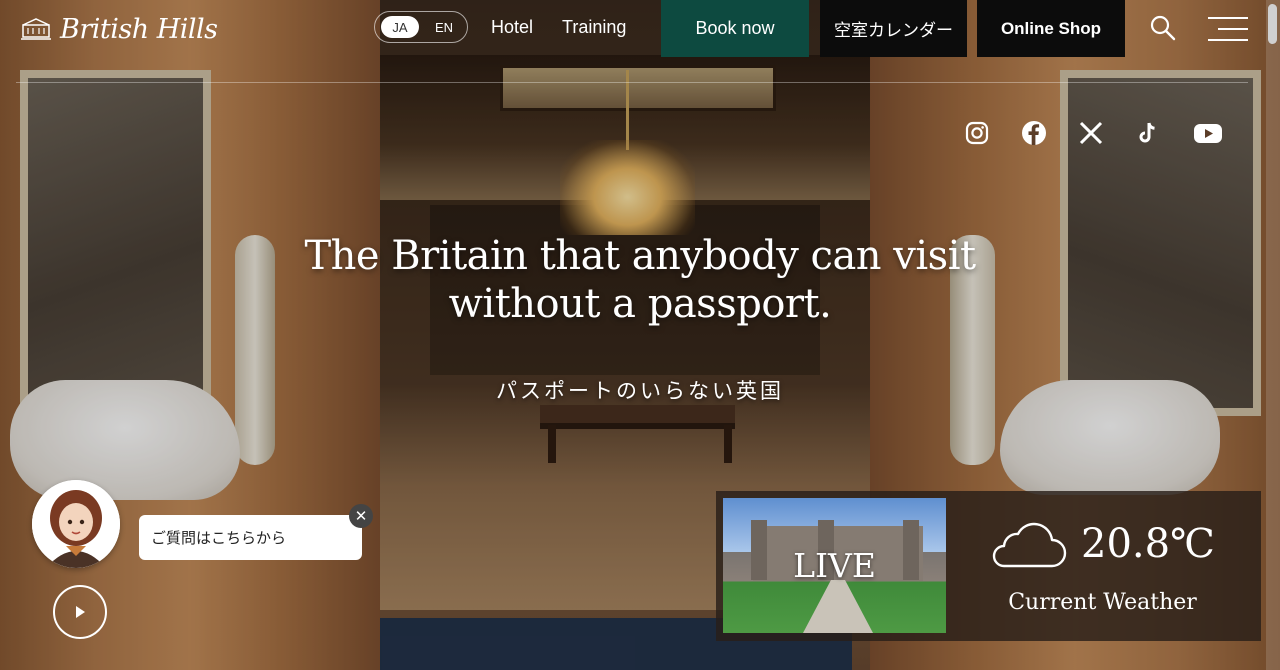  What do you see at coordinates (893, 28) in the screenshot?
I see `vacancy-calendar-button: 空室カレンダー` at bounding box center [893, 28].